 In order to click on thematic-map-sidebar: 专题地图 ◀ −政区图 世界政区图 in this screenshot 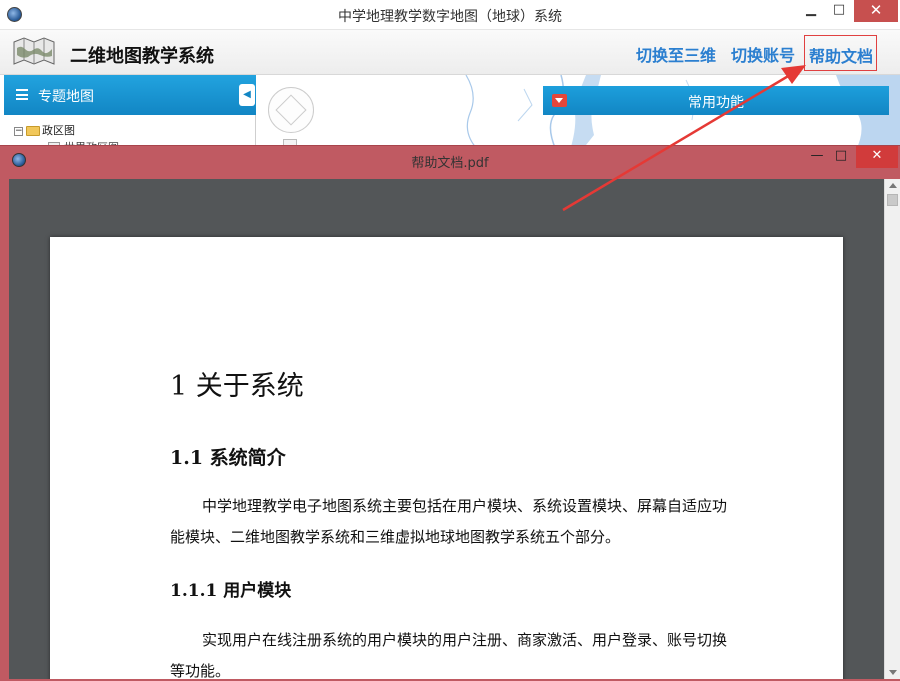, I will do `click(130, 114)`.